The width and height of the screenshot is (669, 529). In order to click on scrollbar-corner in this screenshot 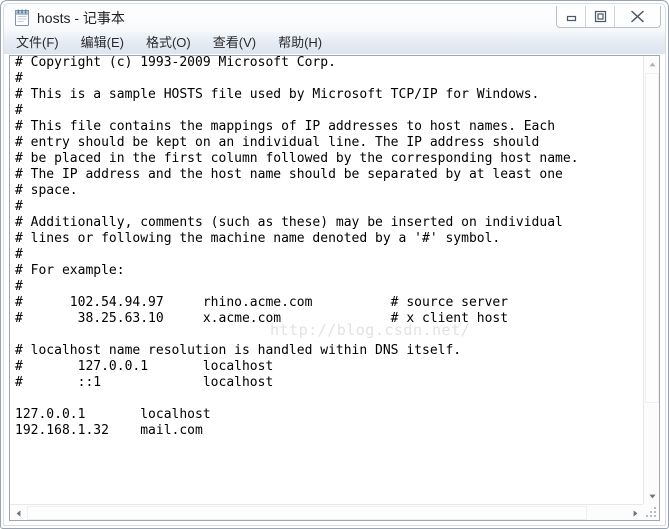, I will do `click(651, 512)`.